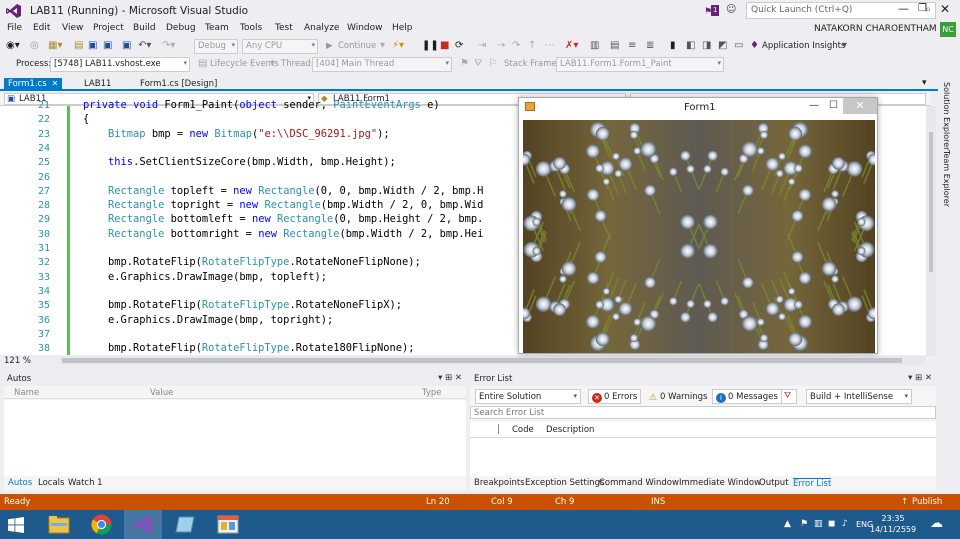 The width and height of the screenshot is (960, 539). Describe the element at coordinates (59, 524) in the screenshot. I see `taskbar-explorer` at that location.